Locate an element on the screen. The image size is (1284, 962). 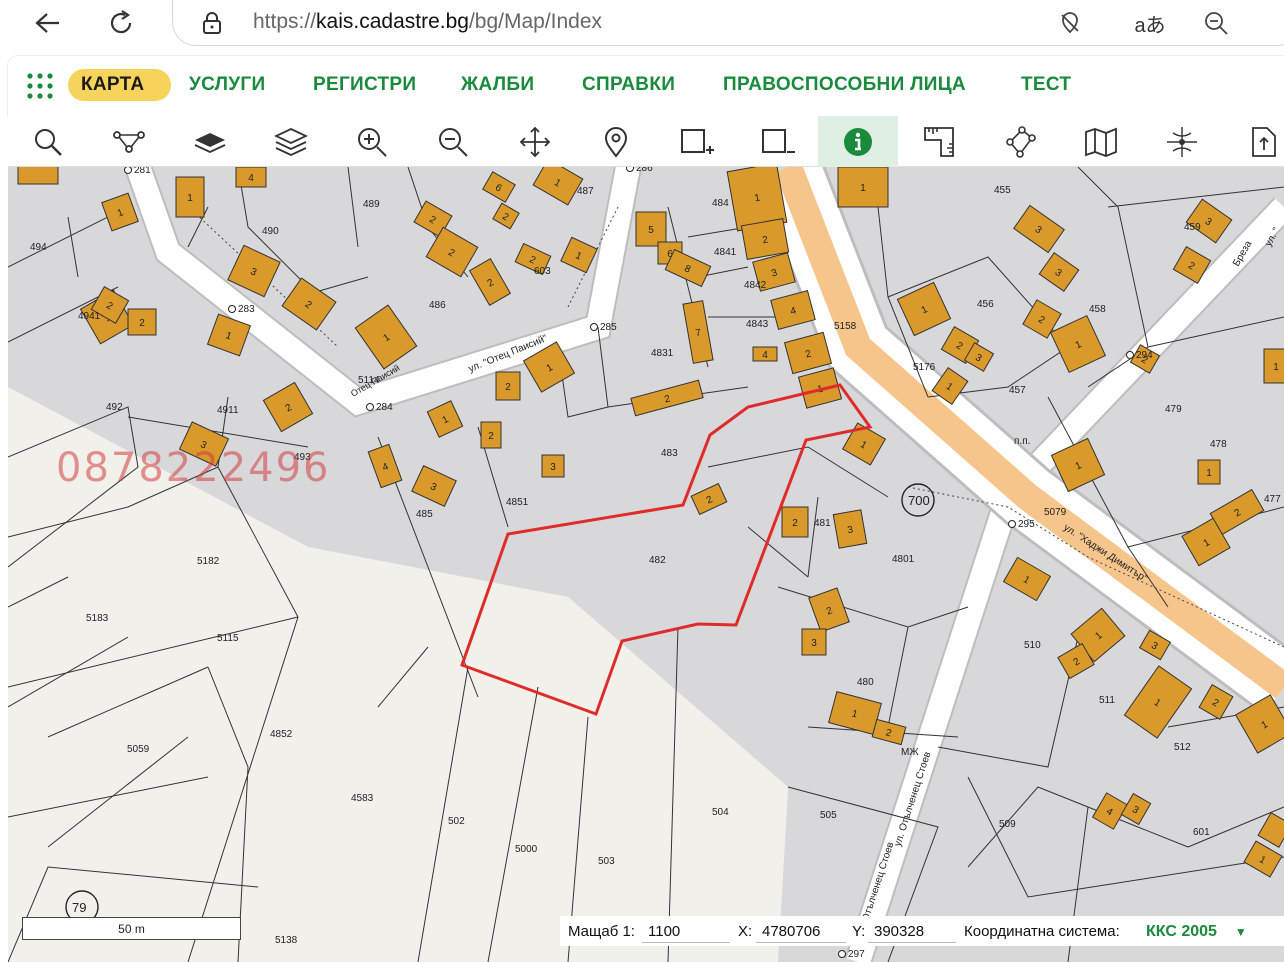
building-floor-count: 5 is located at coordinates (651, 230).